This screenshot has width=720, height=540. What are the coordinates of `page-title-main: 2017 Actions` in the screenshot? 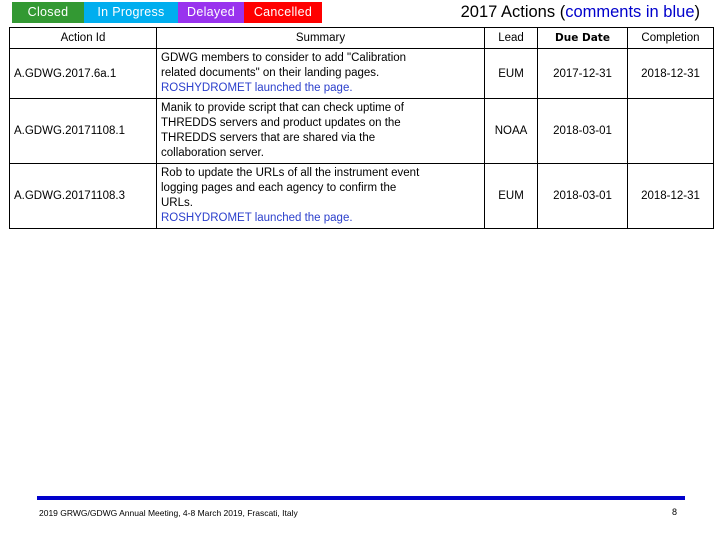 It's located at (510, 12).